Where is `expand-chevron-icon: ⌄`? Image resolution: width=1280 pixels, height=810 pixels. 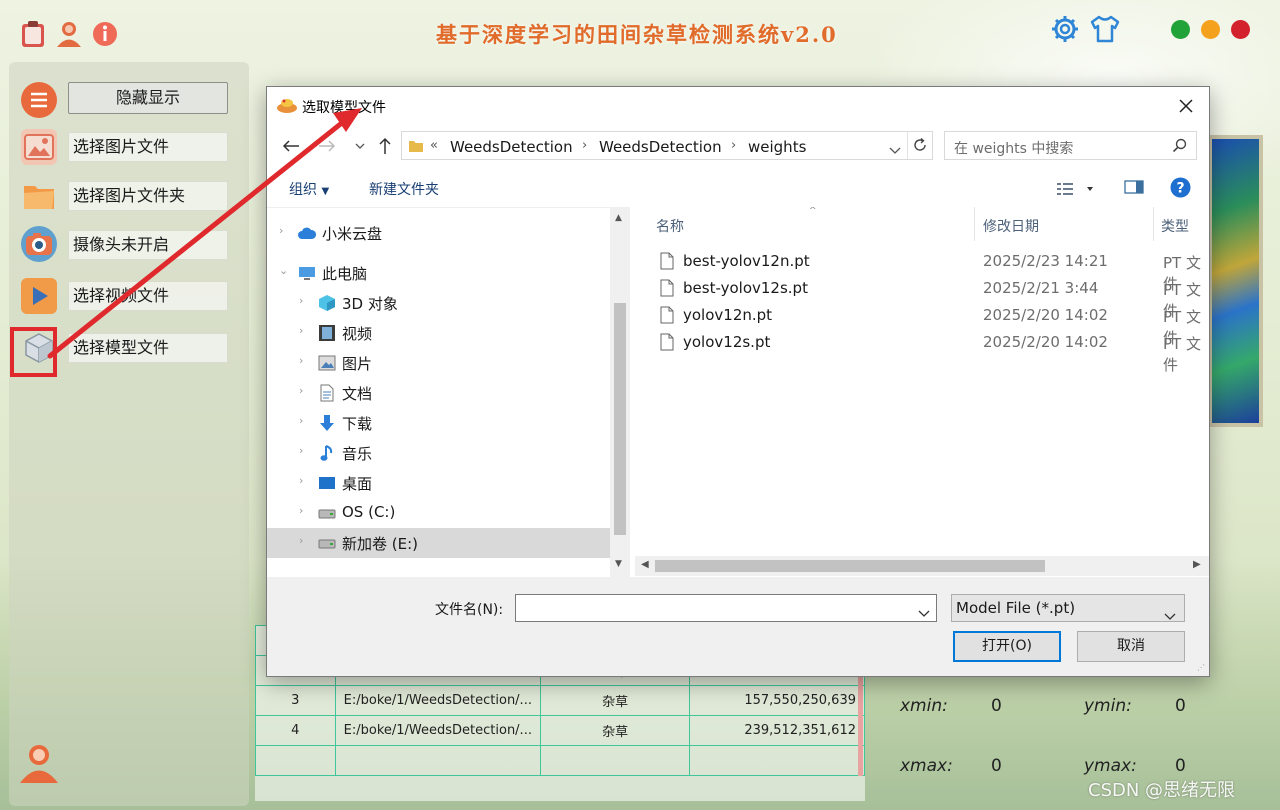 expand-chevron-icon: ⌄ is located at coordinates (283, 270).